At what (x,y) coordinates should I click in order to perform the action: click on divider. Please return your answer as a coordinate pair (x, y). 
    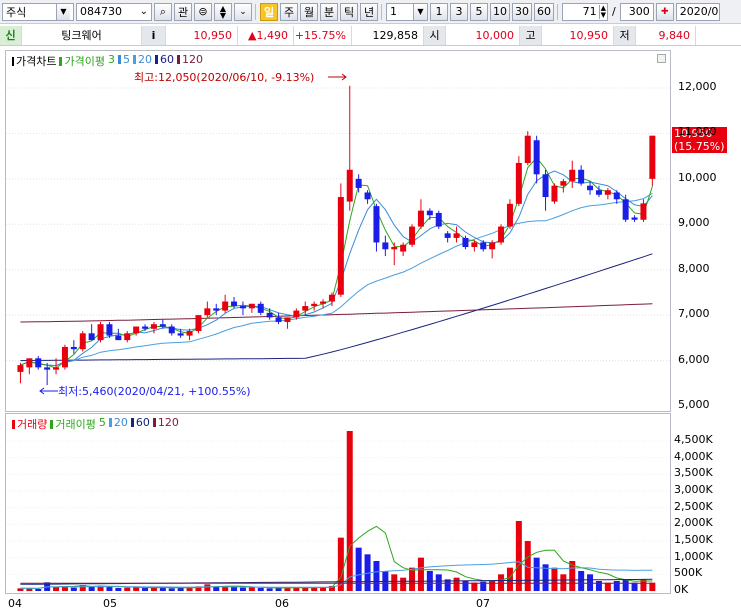
    Looking at the image, I should click on (256, 11).